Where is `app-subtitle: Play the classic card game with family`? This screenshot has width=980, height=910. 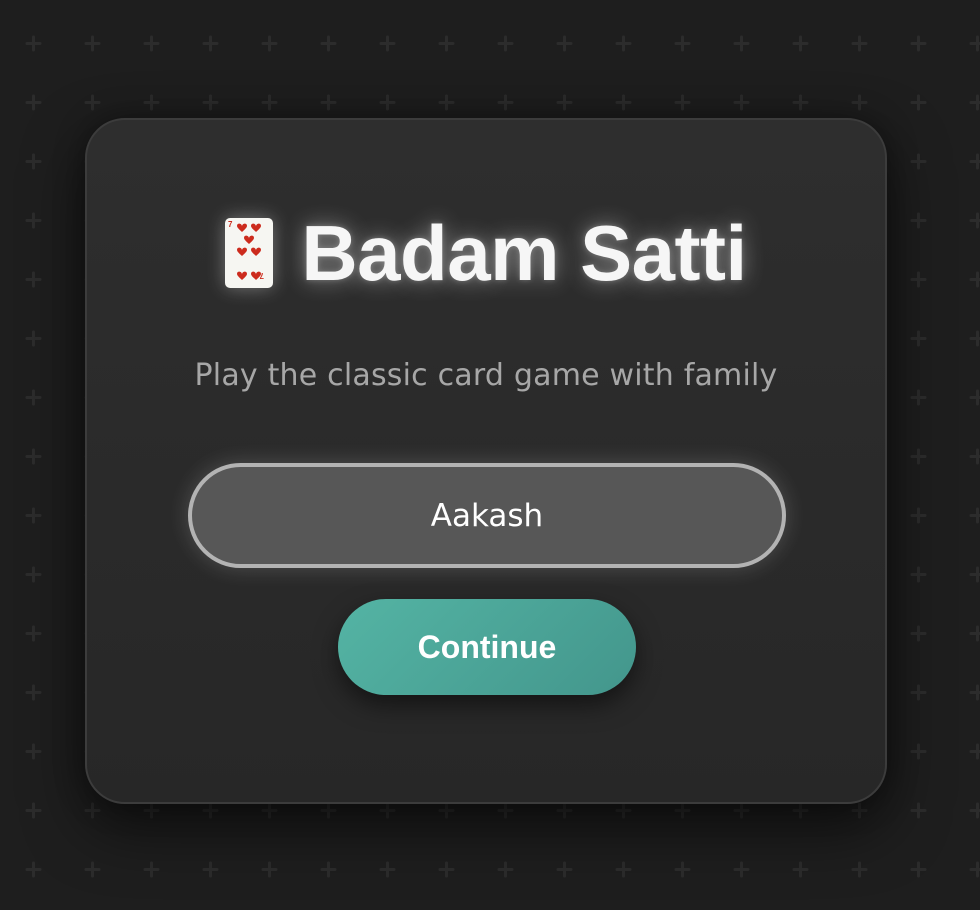 app-subtitle: Play the classic card game with family is located at coordinates (486, 375).